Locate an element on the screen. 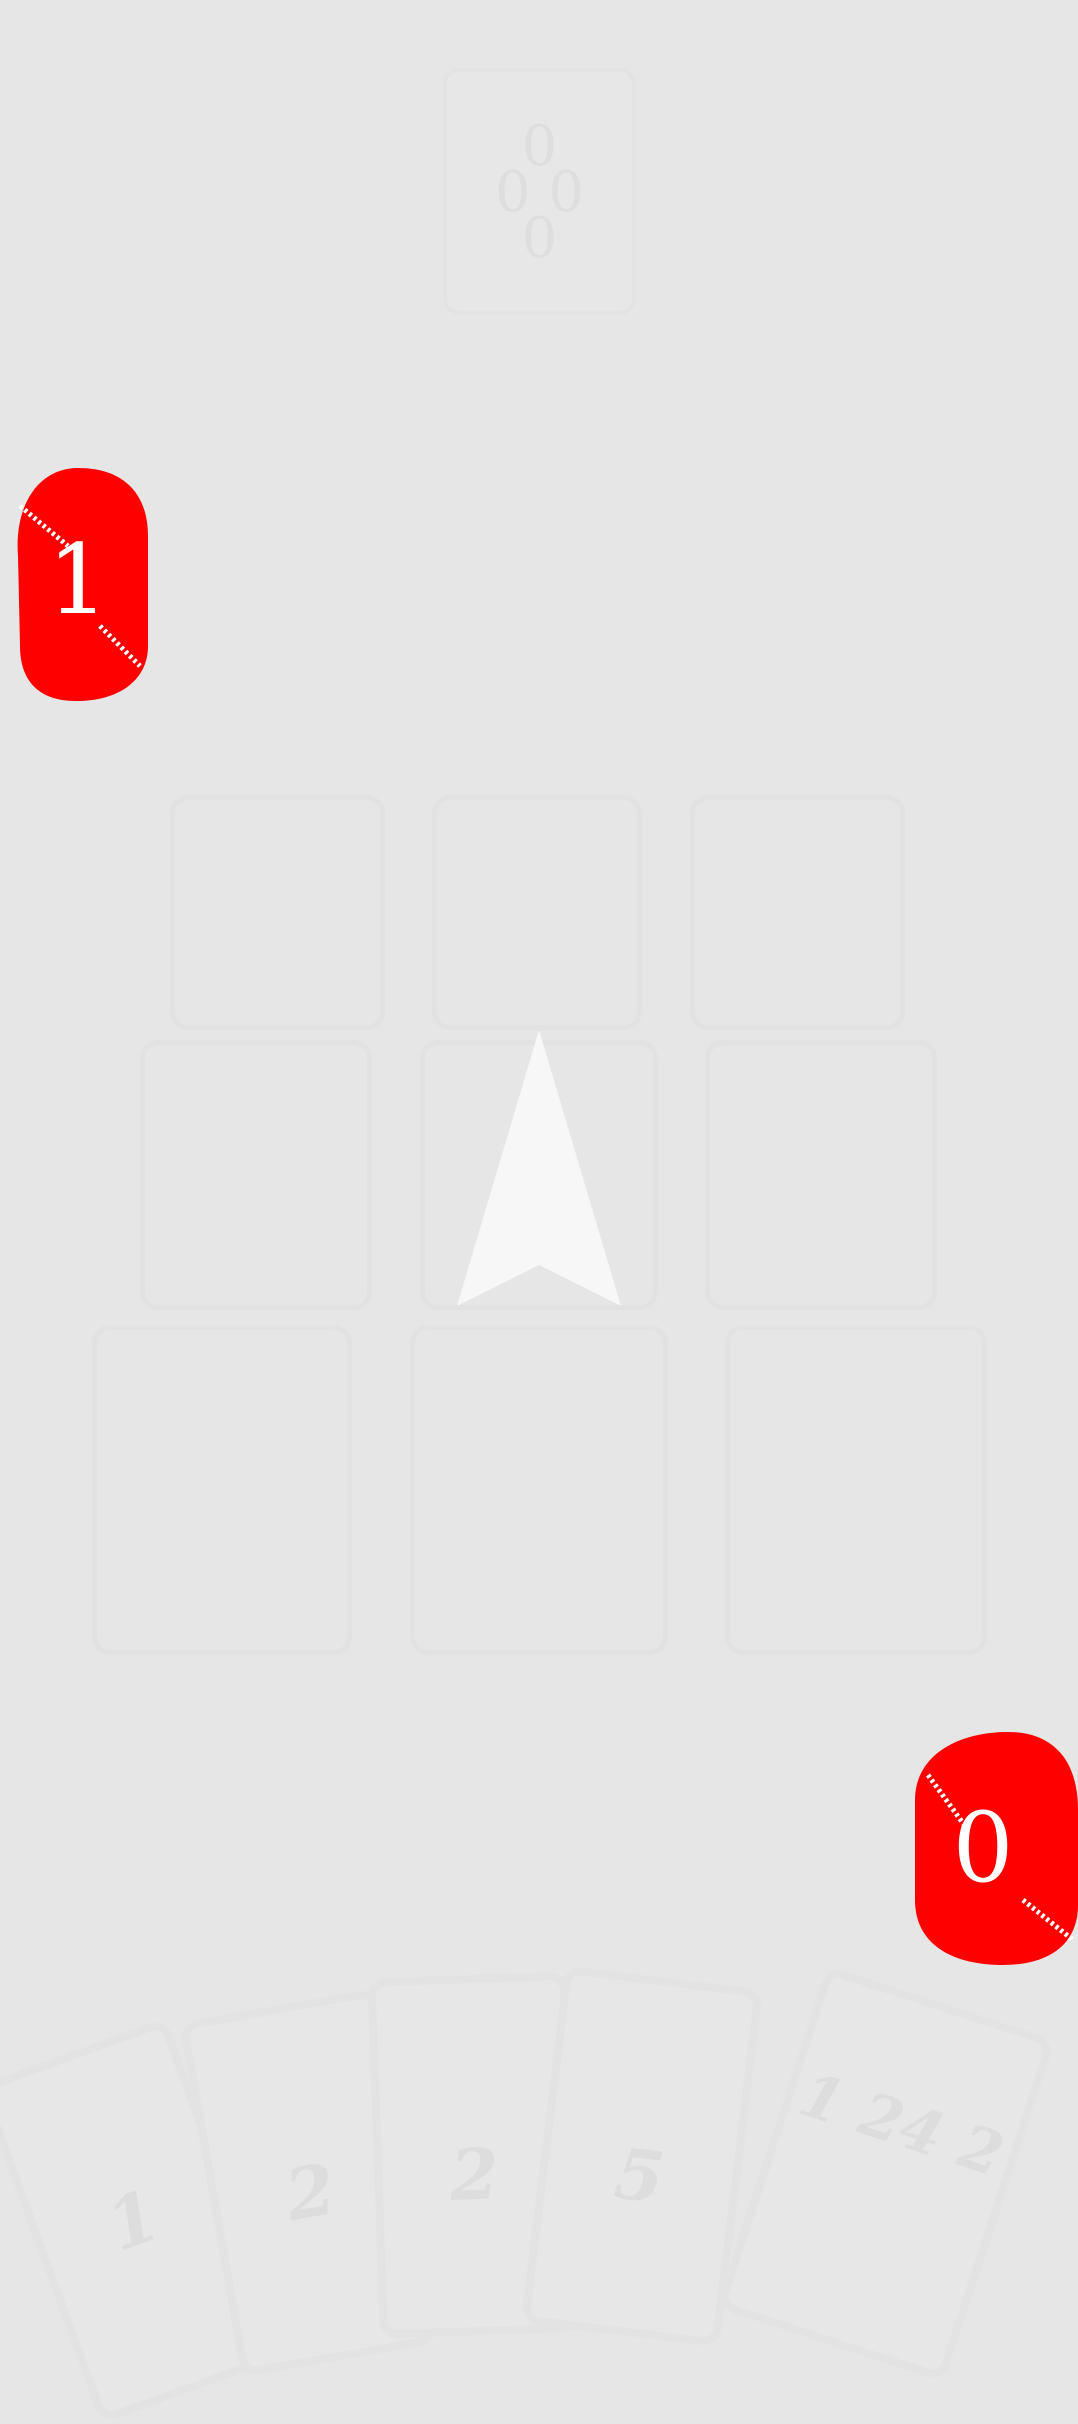 This screenshot has height=2424, width=1078. score-right-value: 0 is located at coordinates (983, 1848).